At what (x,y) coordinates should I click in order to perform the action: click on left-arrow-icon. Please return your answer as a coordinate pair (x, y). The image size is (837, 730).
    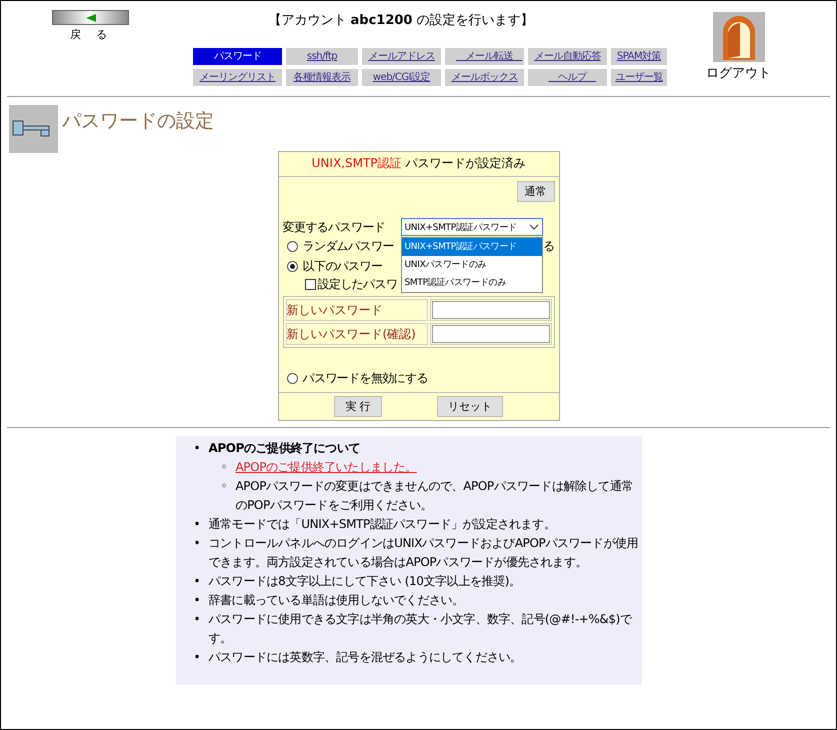
    Looking at the image, I should click on (91, 18).